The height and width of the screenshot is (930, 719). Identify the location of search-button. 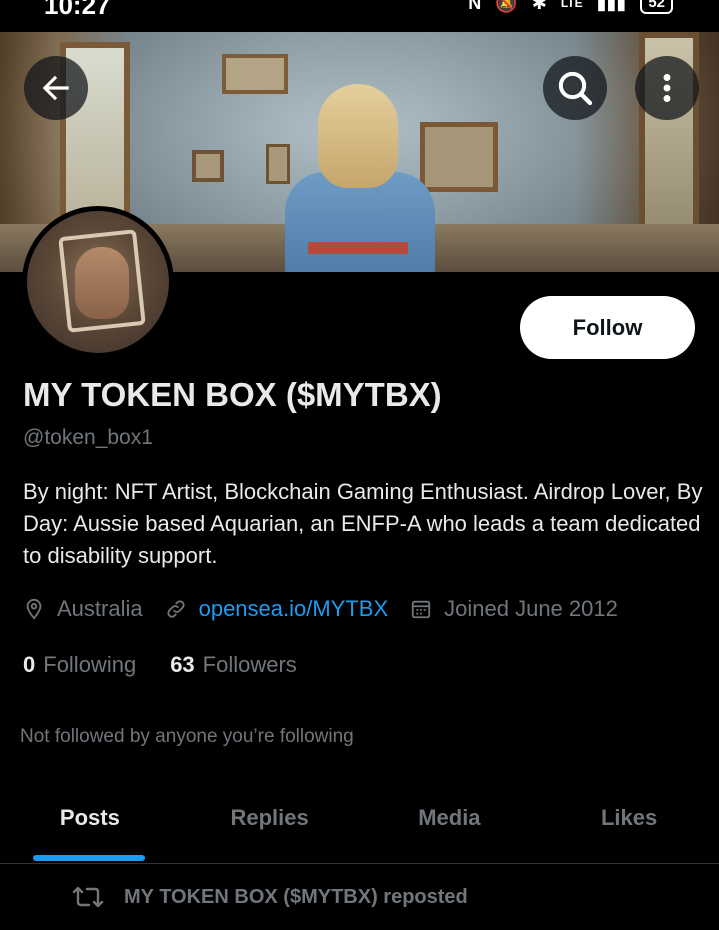
(575, 88).